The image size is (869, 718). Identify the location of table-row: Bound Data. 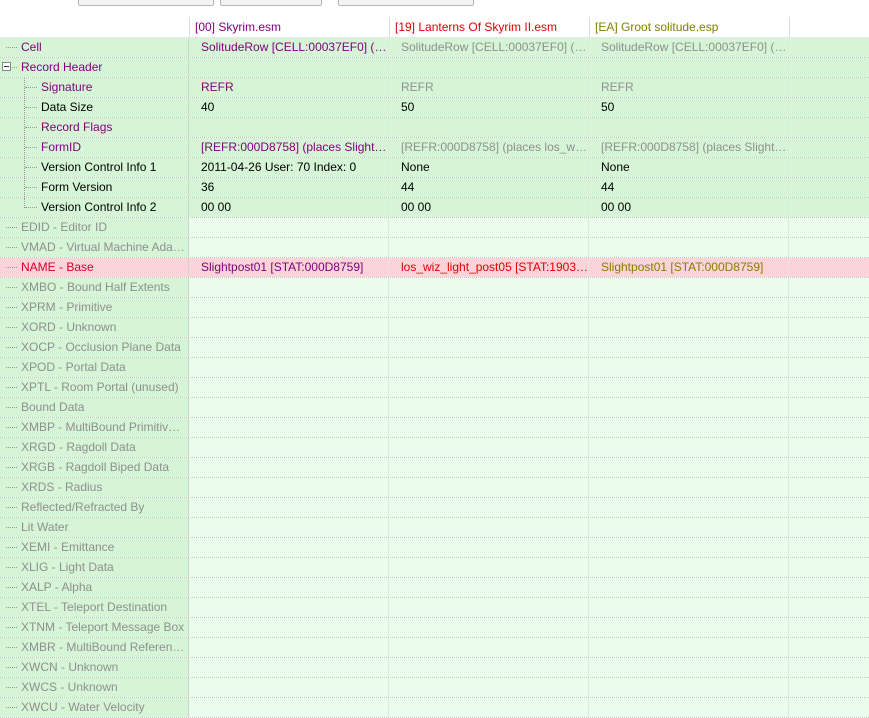
(434, 408).